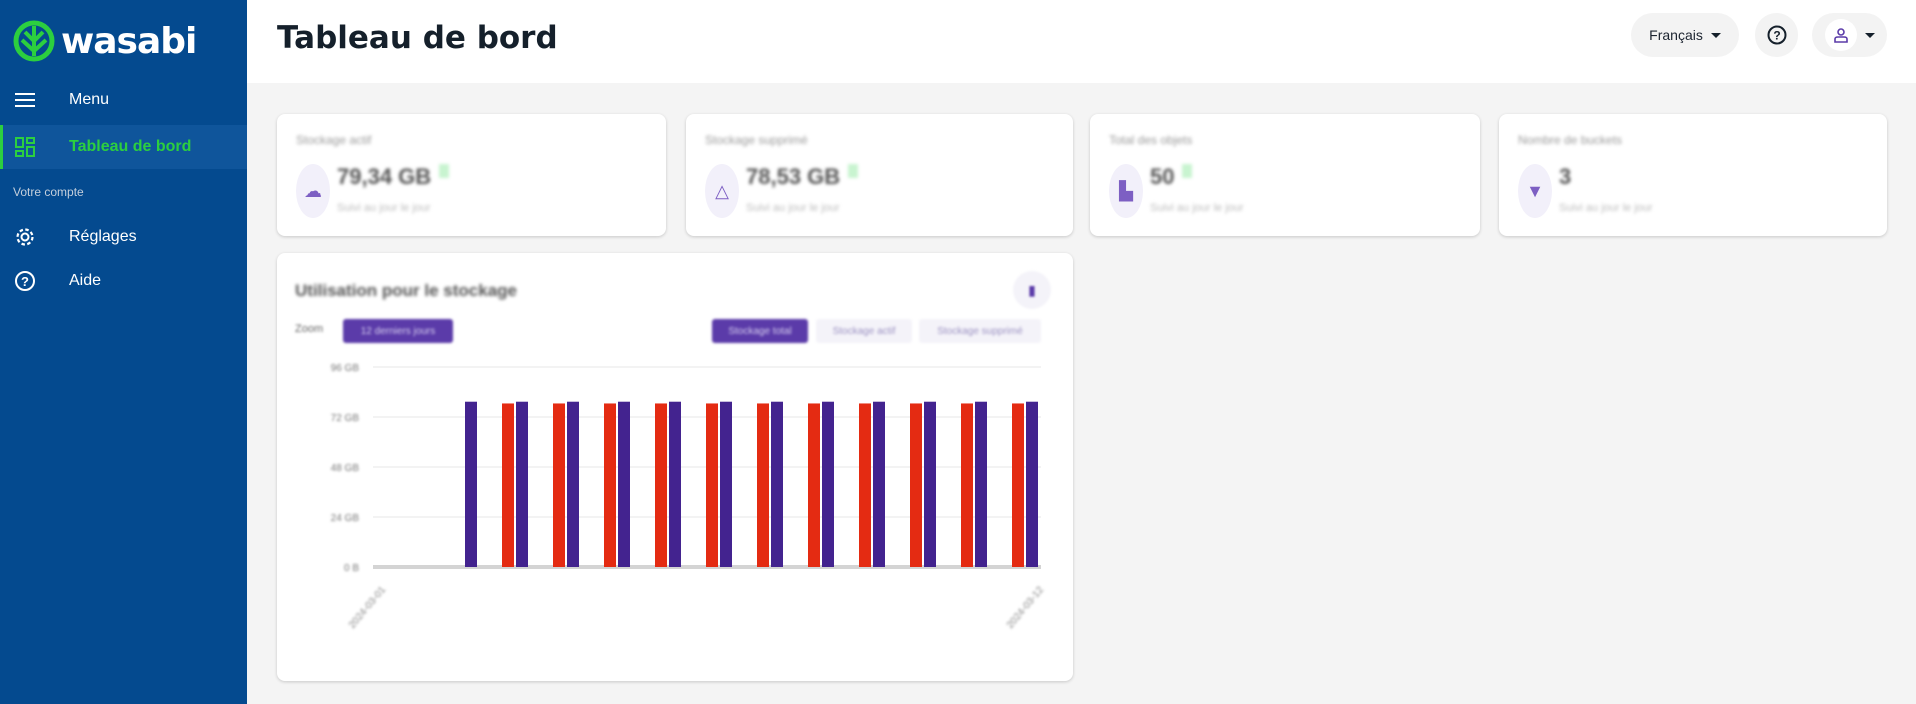 This screenshot has width=1916, height=704. What do you see at coordinates (85, 280) in the screenshot?
I see `sidebar-item-label: Aide` at bounding box center [85, 280].